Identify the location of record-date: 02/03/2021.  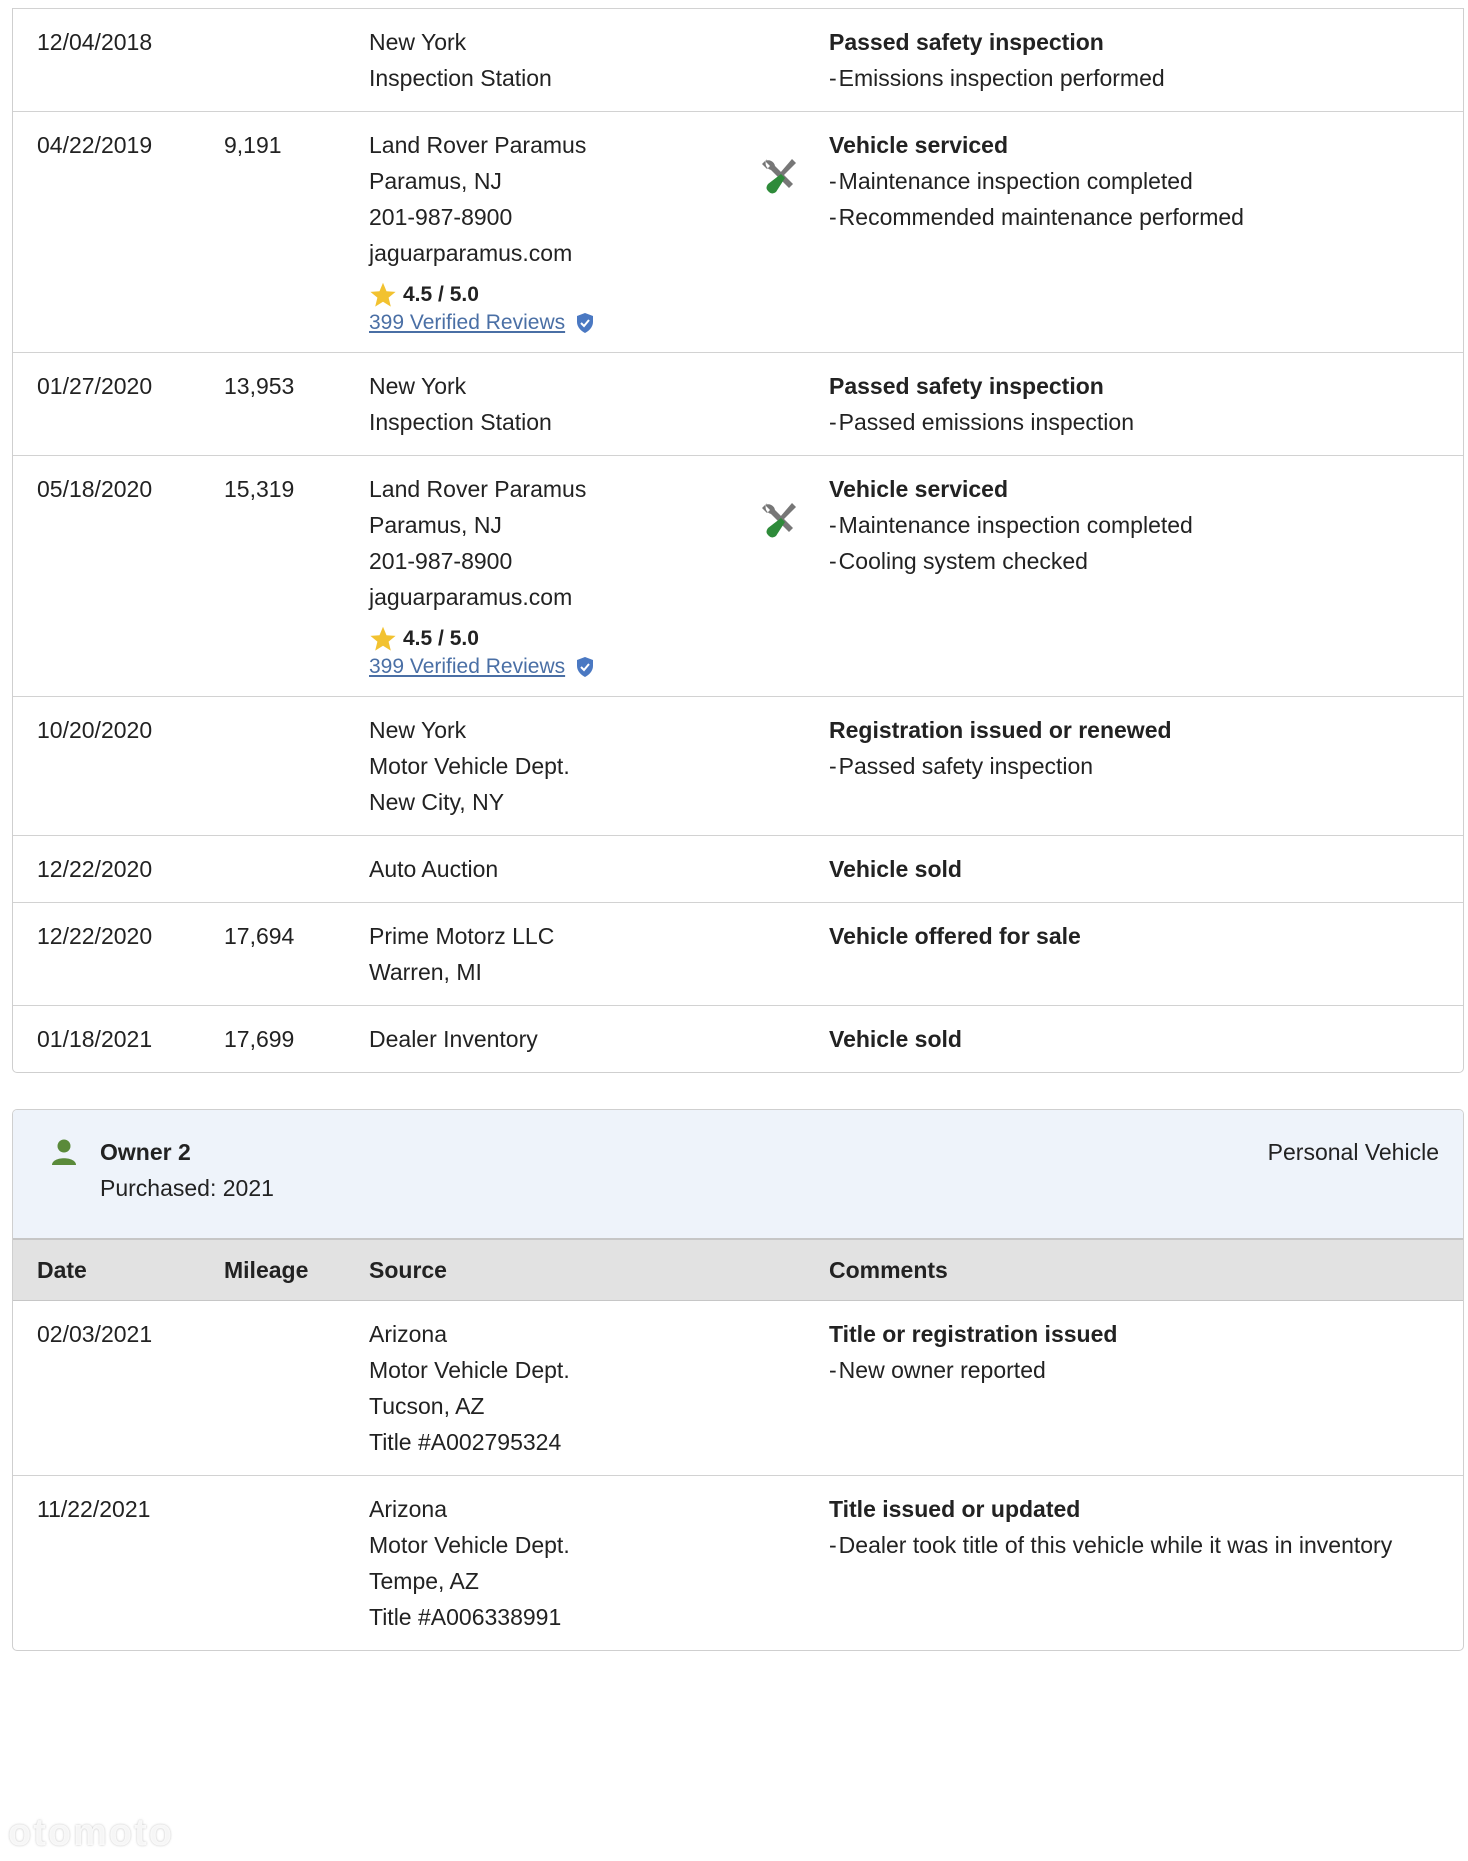
(95, 1334).